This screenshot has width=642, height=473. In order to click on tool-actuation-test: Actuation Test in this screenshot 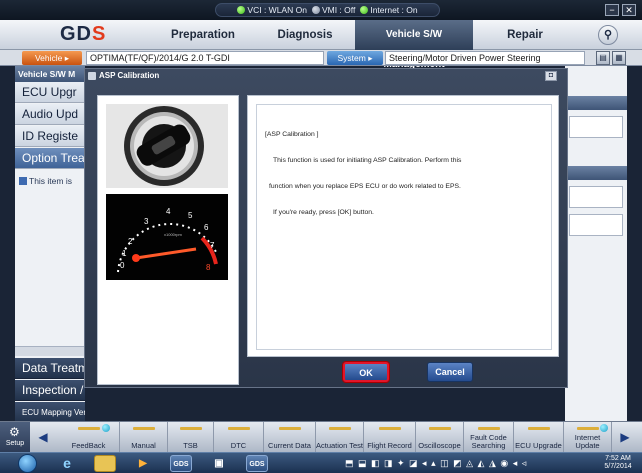, I will do `click(340, 437)`.